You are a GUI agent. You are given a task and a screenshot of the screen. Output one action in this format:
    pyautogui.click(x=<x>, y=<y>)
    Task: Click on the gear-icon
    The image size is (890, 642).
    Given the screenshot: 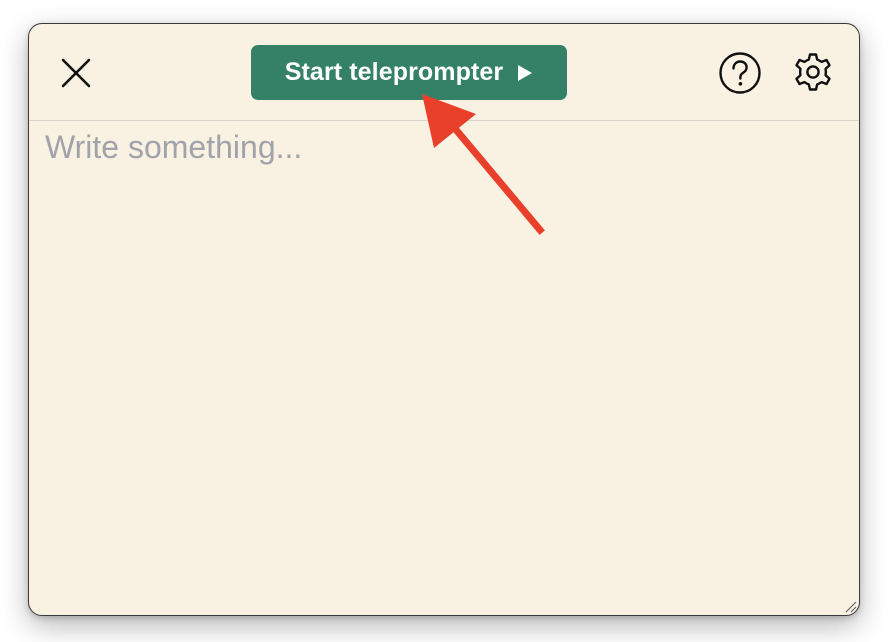 What is the action you would take?
    pyautogui.click(x=813, y=72)
    